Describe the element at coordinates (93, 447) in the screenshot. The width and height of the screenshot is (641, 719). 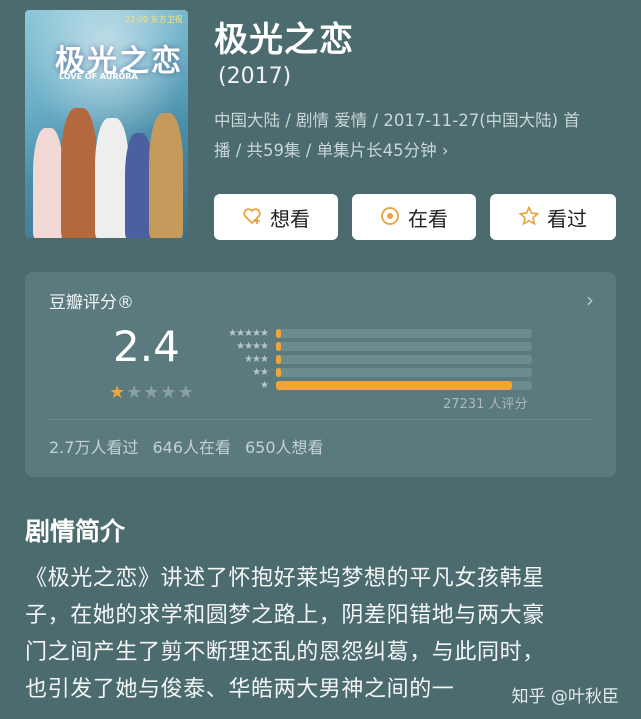
I see `watched-count: 2.7万人看过` at that location.